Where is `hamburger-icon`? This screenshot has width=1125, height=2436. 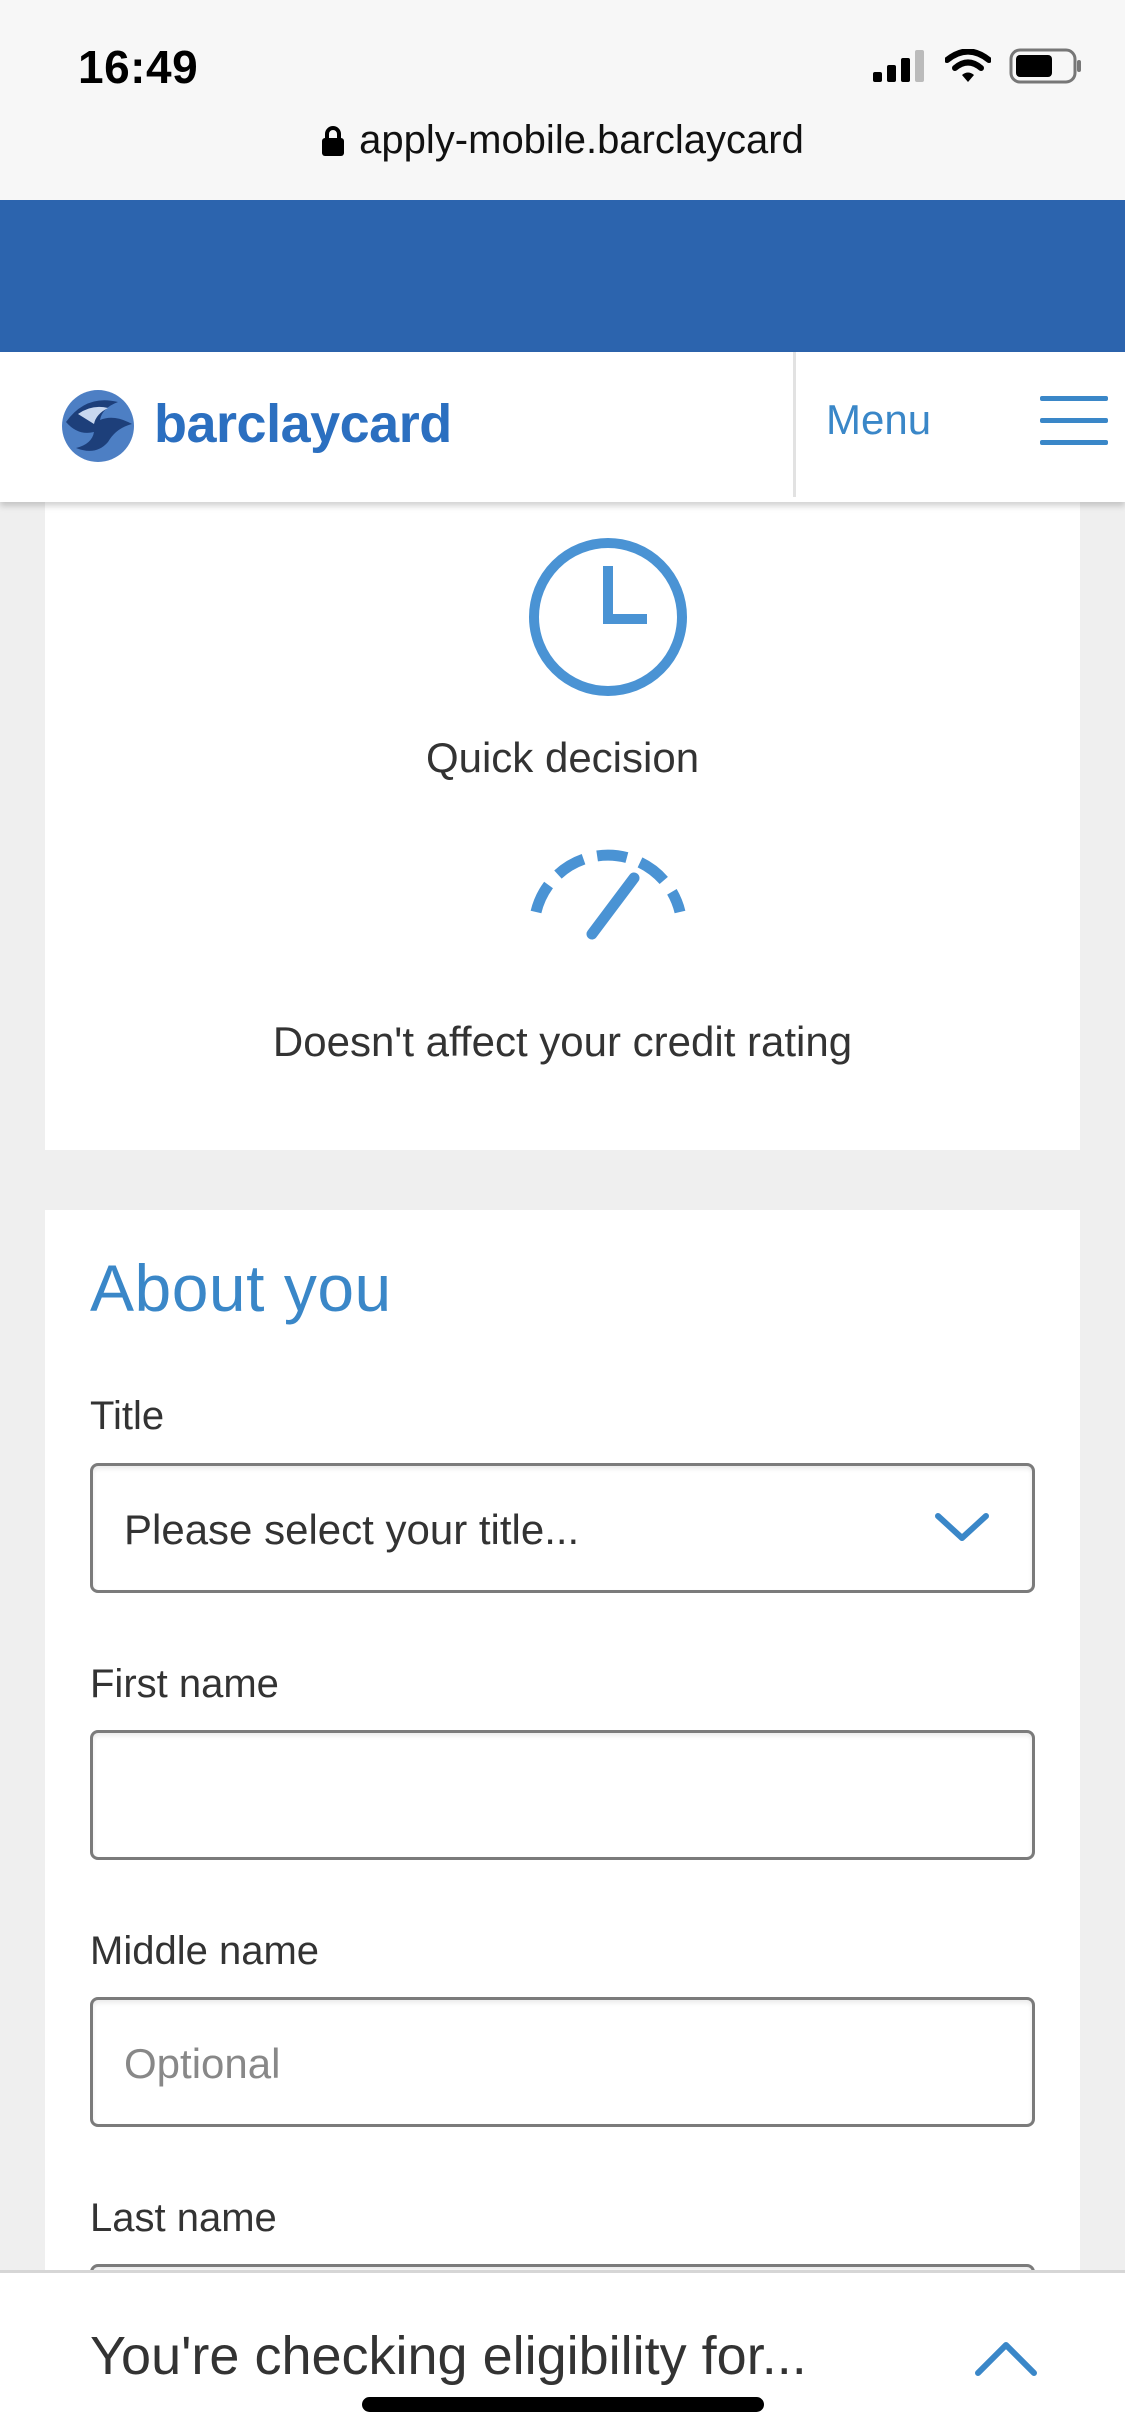
hamburger-icon is located at coordinates (1074, 424).